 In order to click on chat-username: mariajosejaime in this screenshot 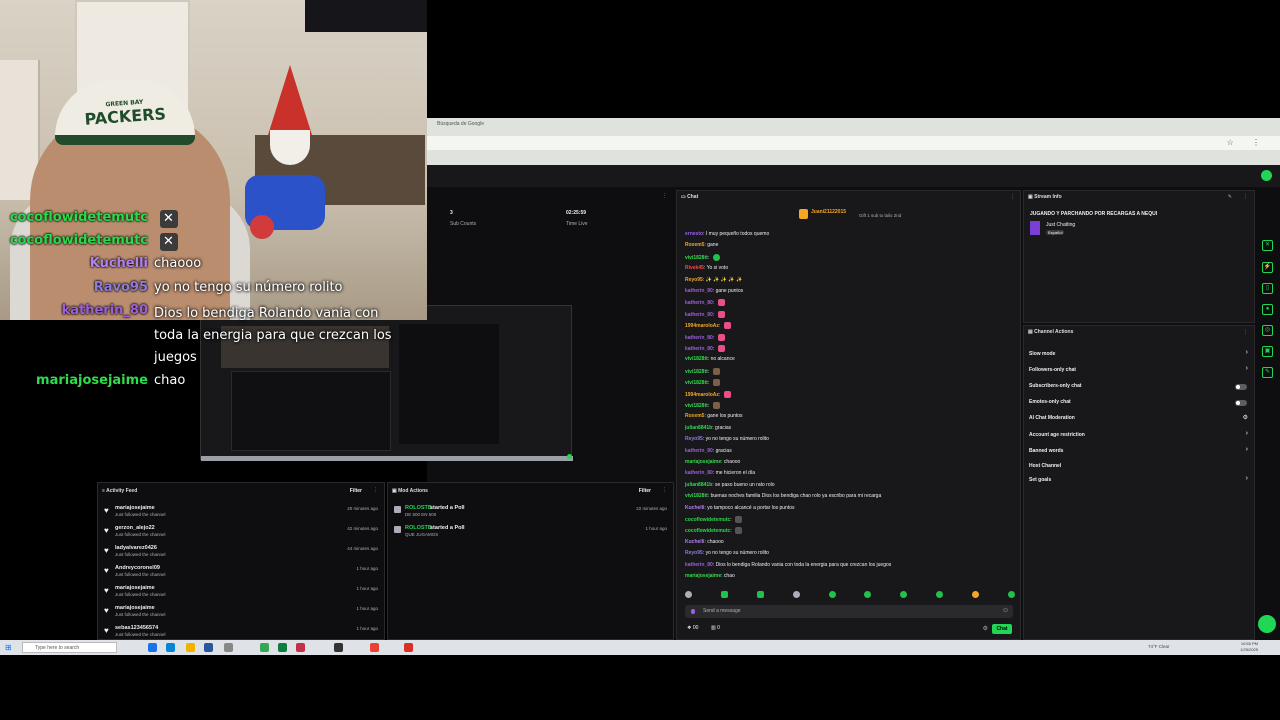, I will do `click(703, 462)`.